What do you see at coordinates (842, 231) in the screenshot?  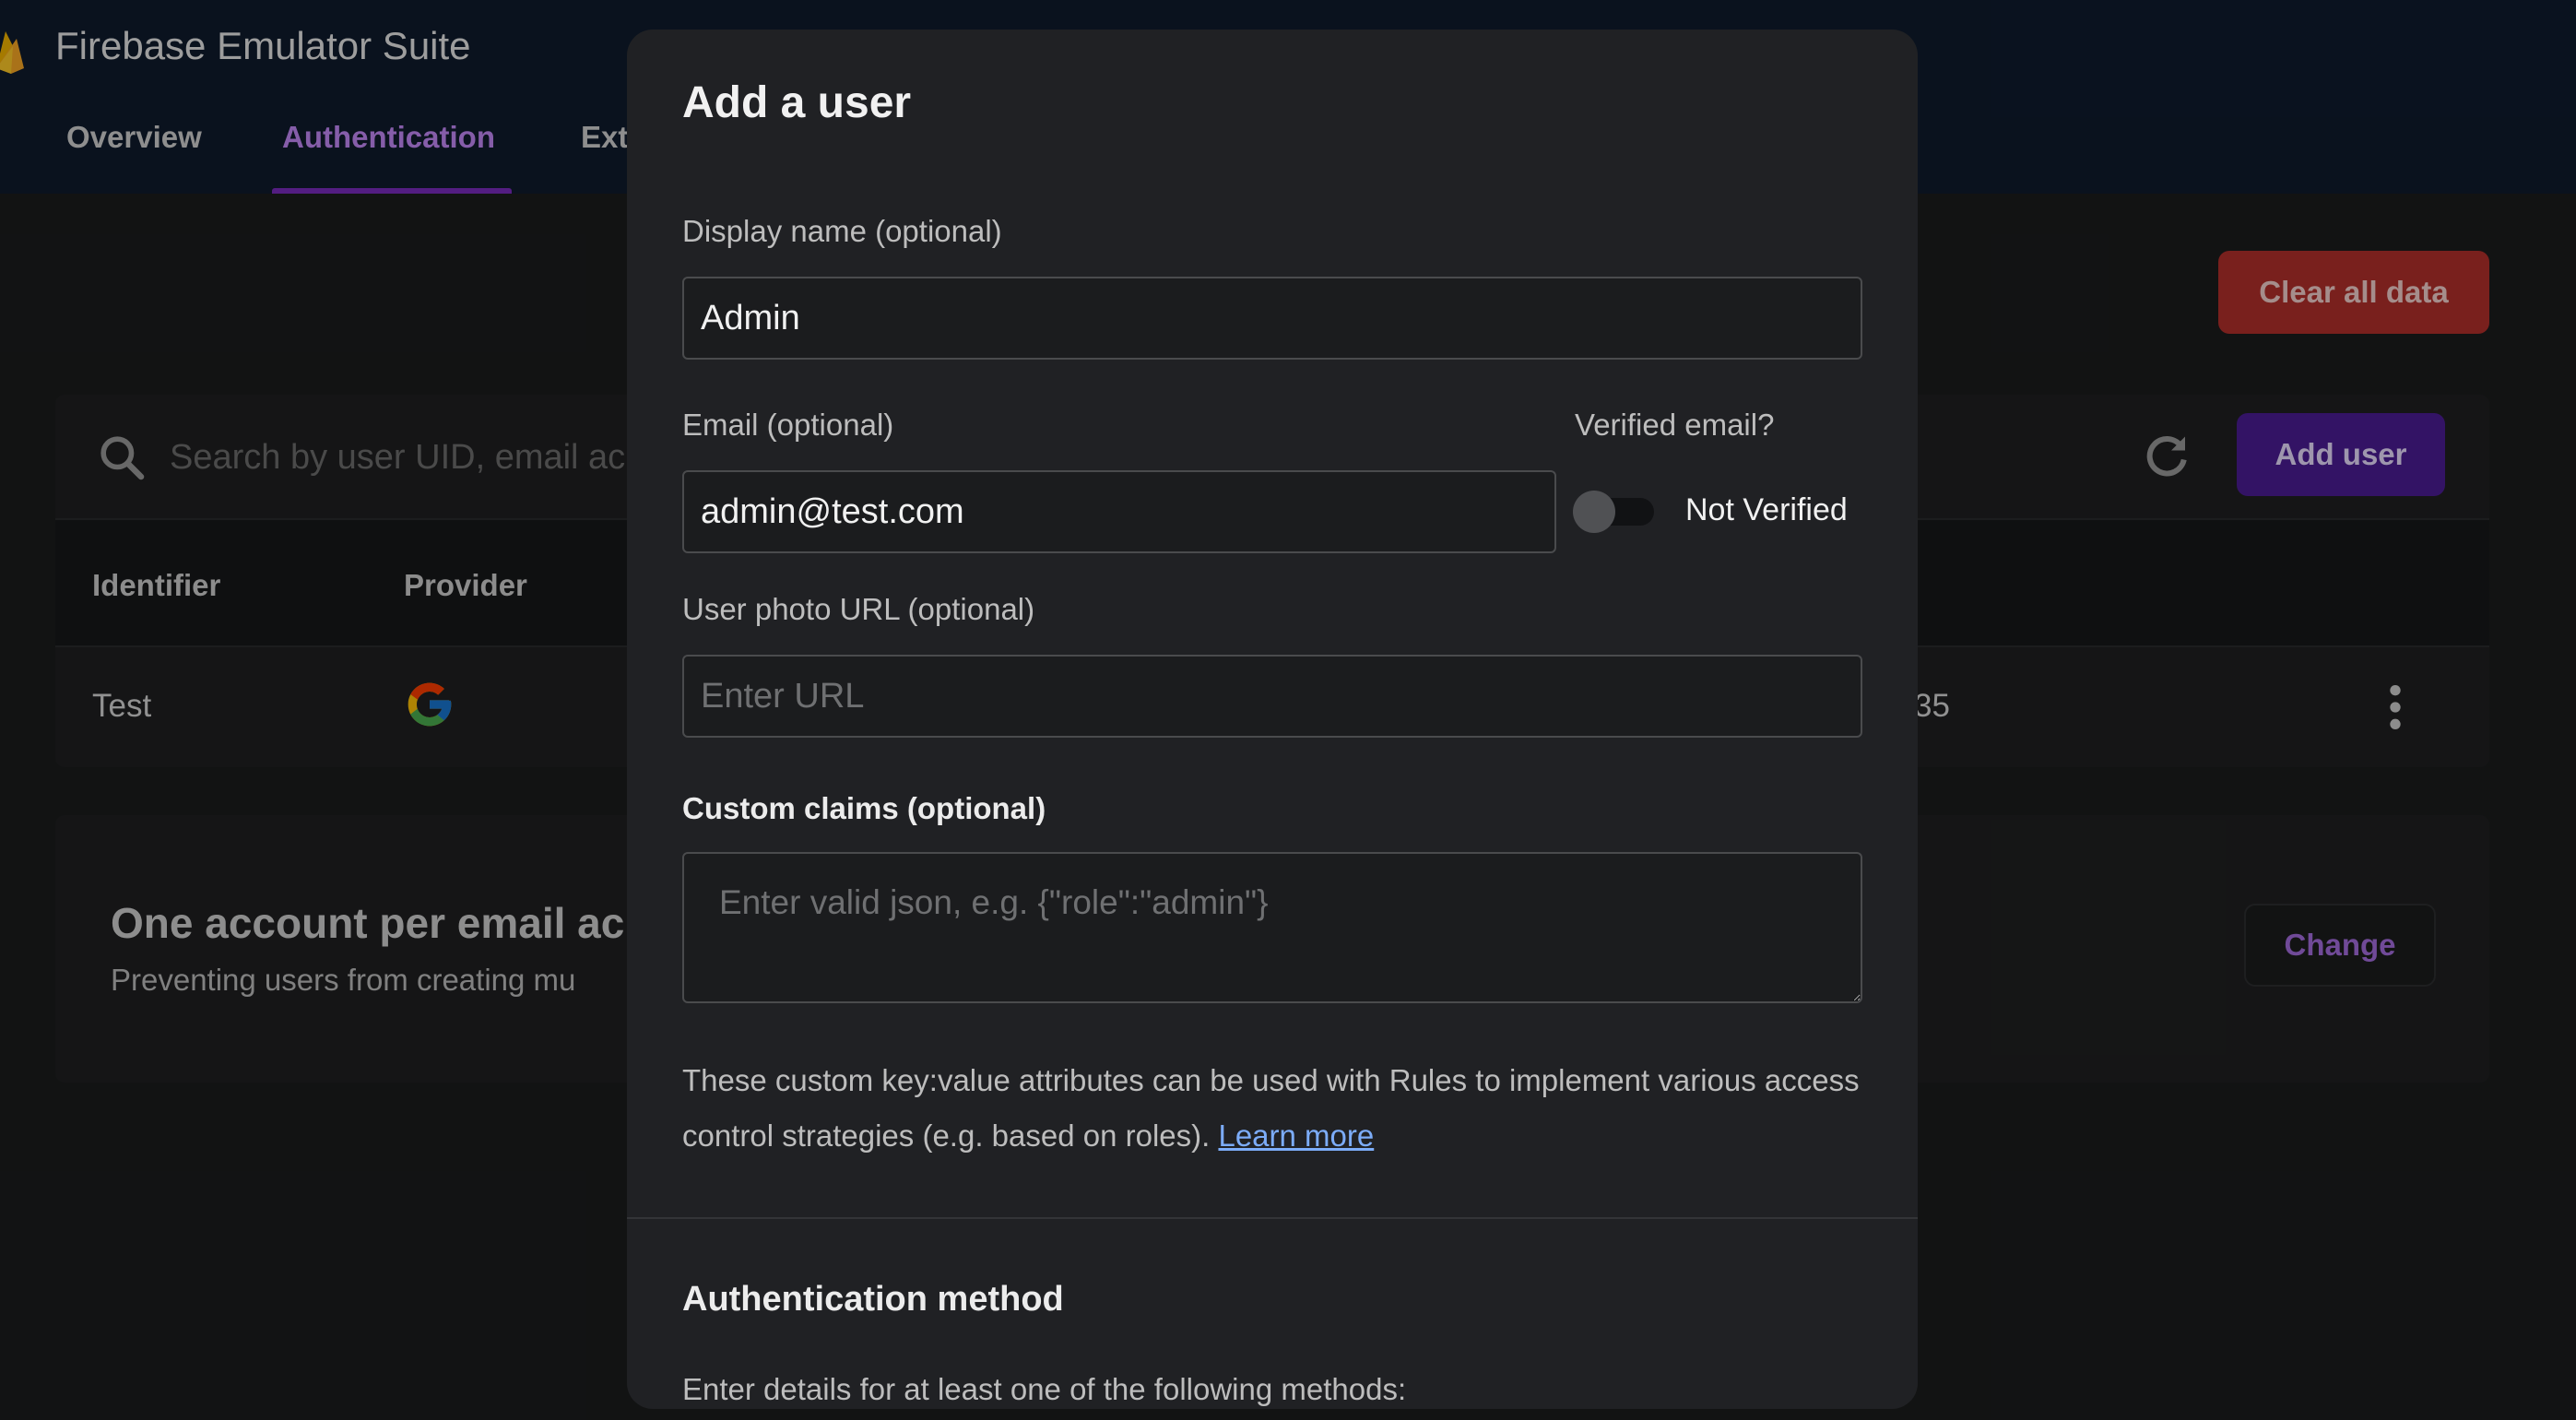 I see `display-name-label: Display name (optional)` at bounding box center [842, 231].